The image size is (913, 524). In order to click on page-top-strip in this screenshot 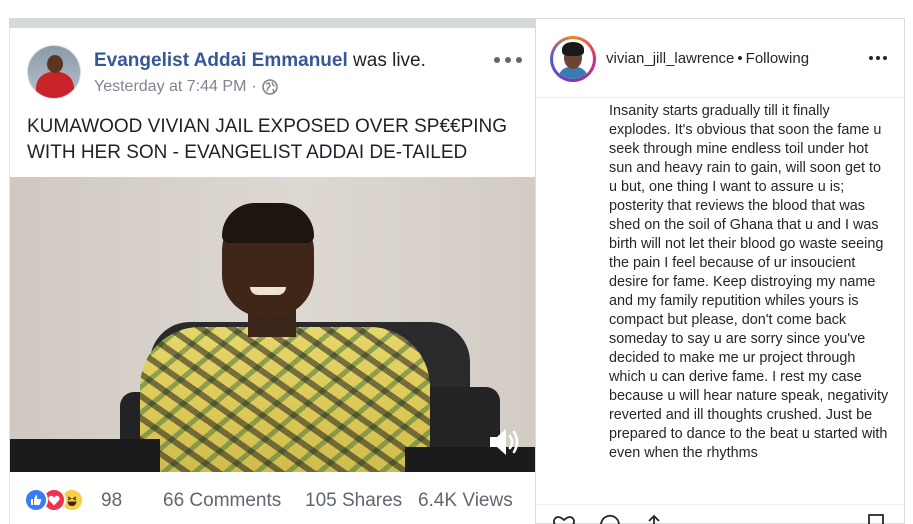, I will do `click(272, 23)`.